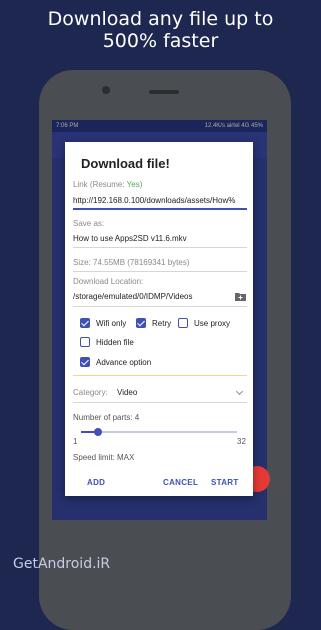 This screenshot has width=321, height=630. I want to click on use-proxy-label: Use proxy, so click(212, 323).